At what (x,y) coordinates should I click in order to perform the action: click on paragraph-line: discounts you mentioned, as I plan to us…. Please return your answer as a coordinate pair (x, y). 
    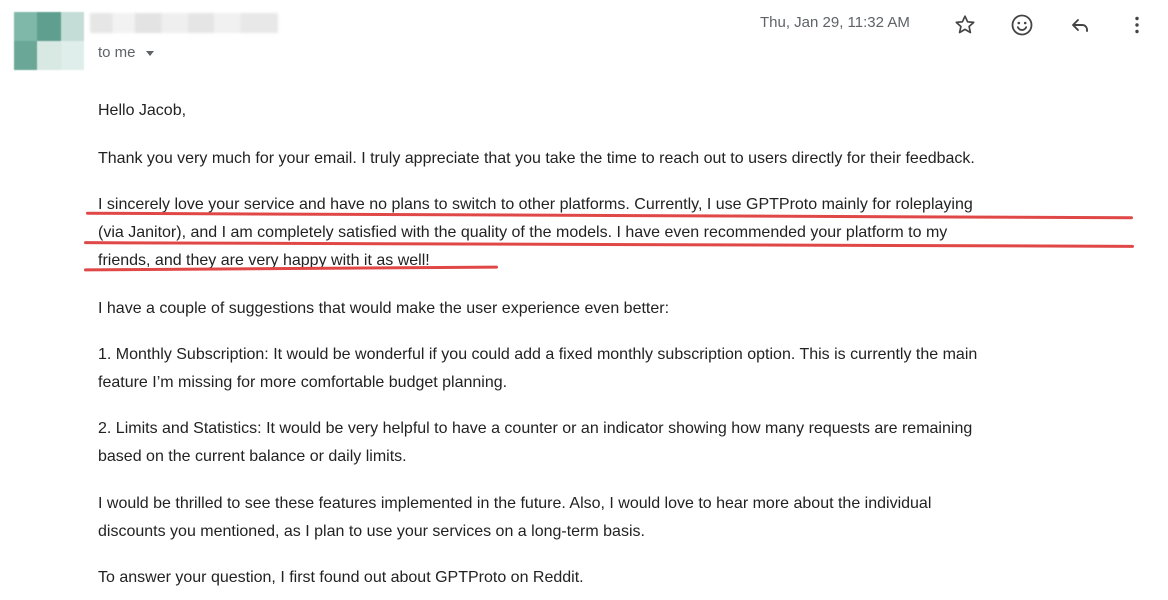
    Looking at the image, I should click on (371, 531).